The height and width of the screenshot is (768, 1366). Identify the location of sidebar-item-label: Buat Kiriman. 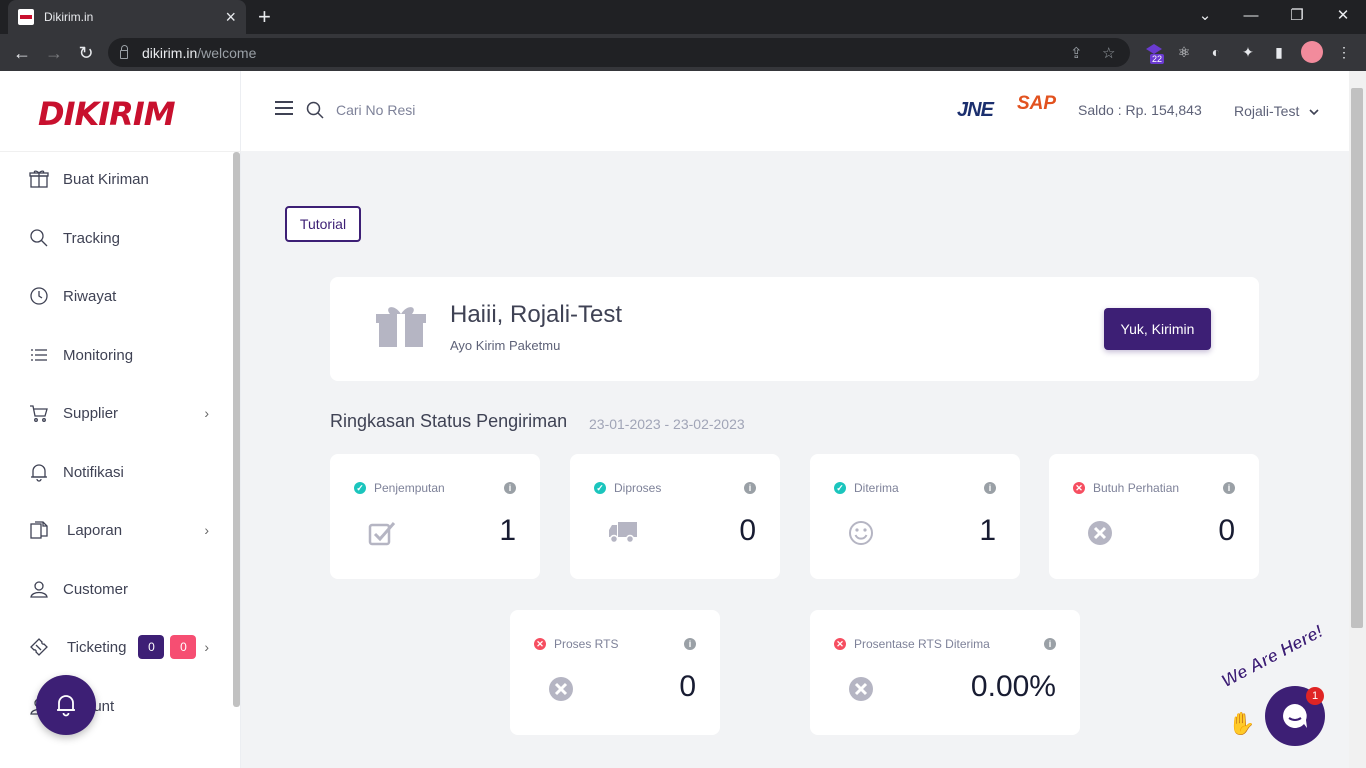
(106, 179).